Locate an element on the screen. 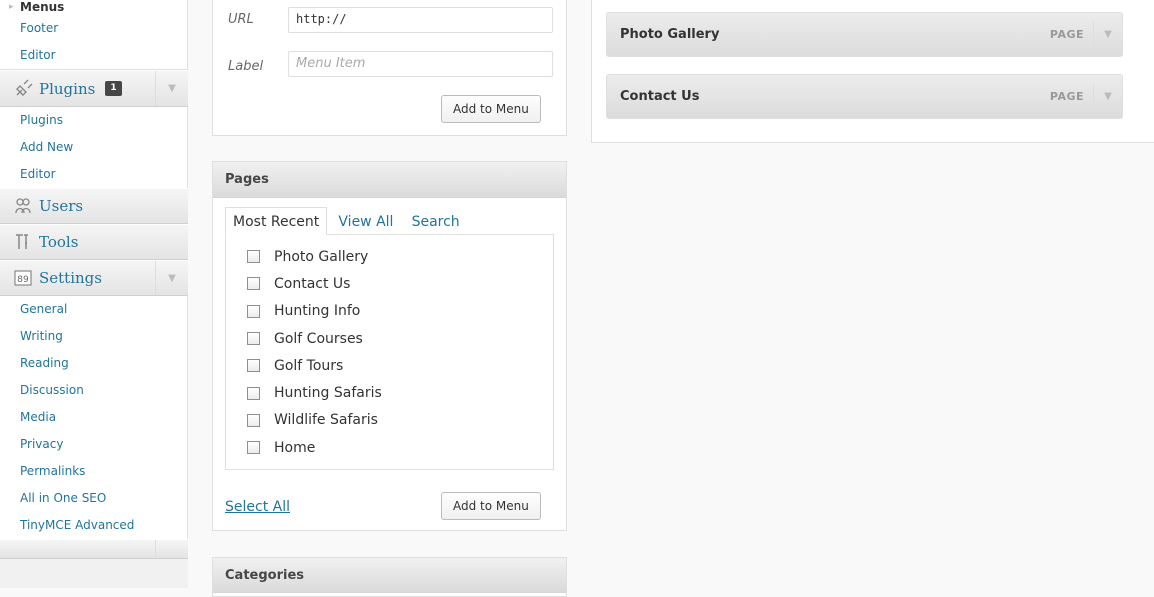  plugins-submenu: Plugins Add New Editor is located at coordinates (94, 147).